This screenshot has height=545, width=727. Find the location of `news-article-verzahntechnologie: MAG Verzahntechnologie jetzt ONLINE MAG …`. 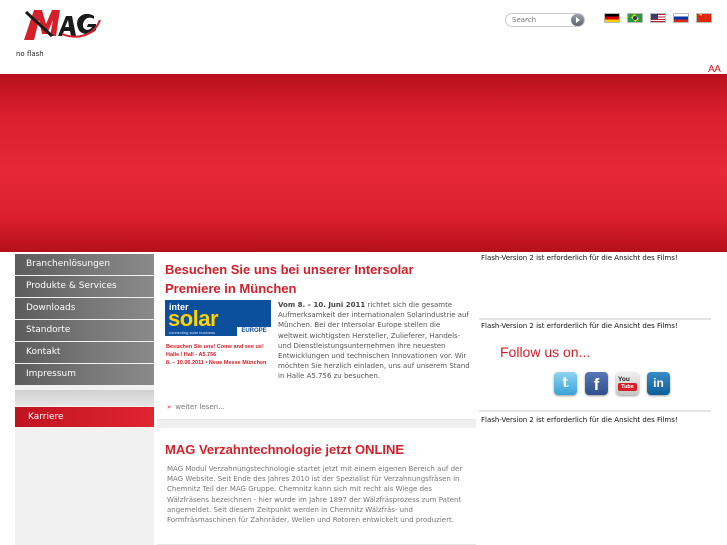

news-article-verzahntechnologie: MAG Verzahntechnologie jetzt ONLINE MAG … is located at coordinates (316, 486).